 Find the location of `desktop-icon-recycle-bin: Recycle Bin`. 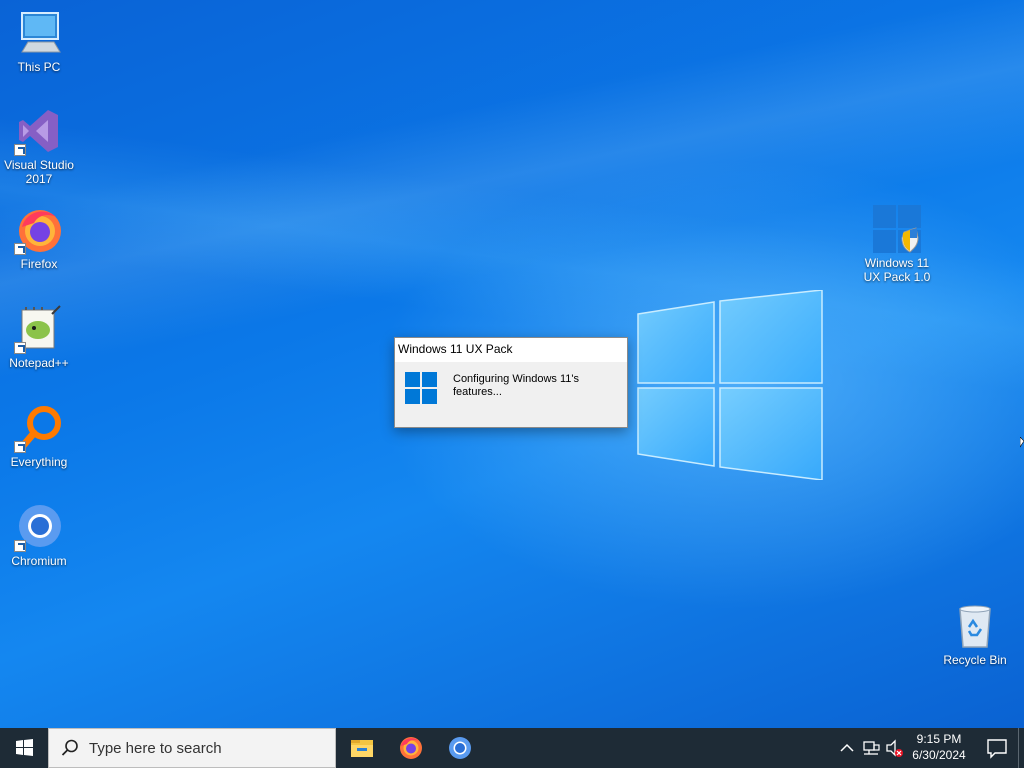

desktop-icon-recycle-bin: Recycle Bin is located at coordinates (975, 634).